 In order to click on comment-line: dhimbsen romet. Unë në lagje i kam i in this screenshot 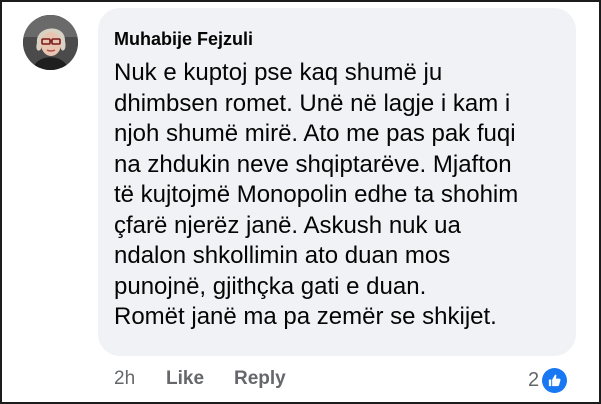, I will do `click(312, 103)`.